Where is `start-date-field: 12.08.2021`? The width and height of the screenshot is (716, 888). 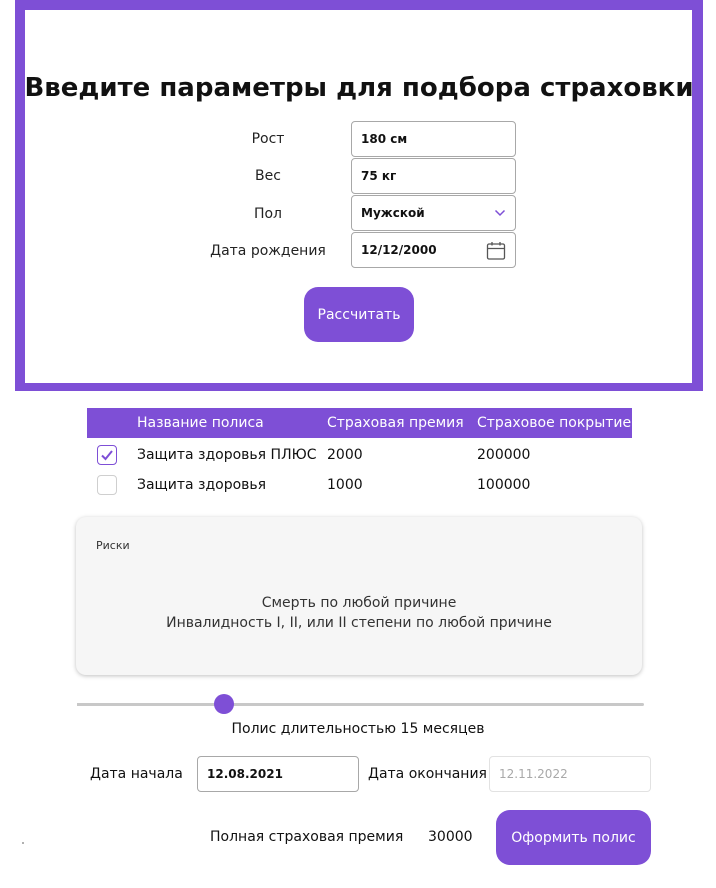
start-date-field: 12.08.2021 is located at coordinates (278, 774).